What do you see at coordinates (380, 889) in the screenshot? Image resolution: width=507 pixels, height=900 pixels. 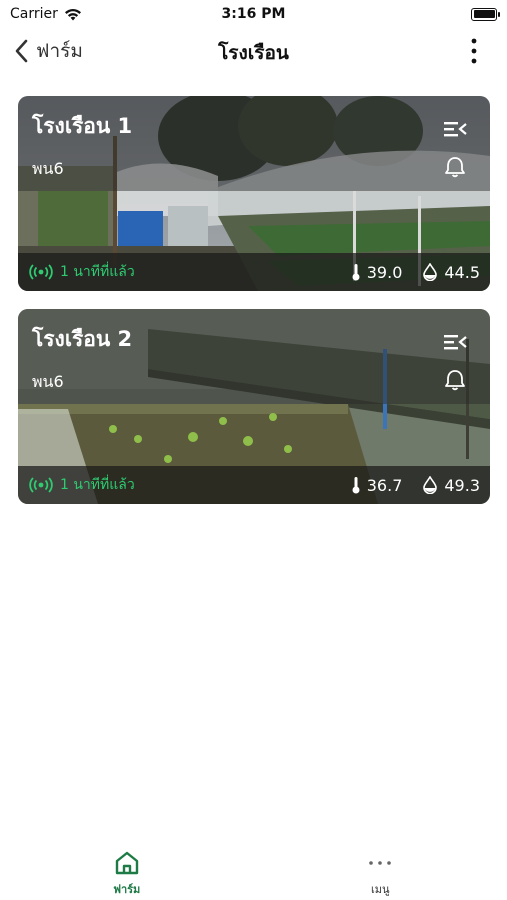 I see `tab-menu-label: เมนู` at bounding box center [380, 889].